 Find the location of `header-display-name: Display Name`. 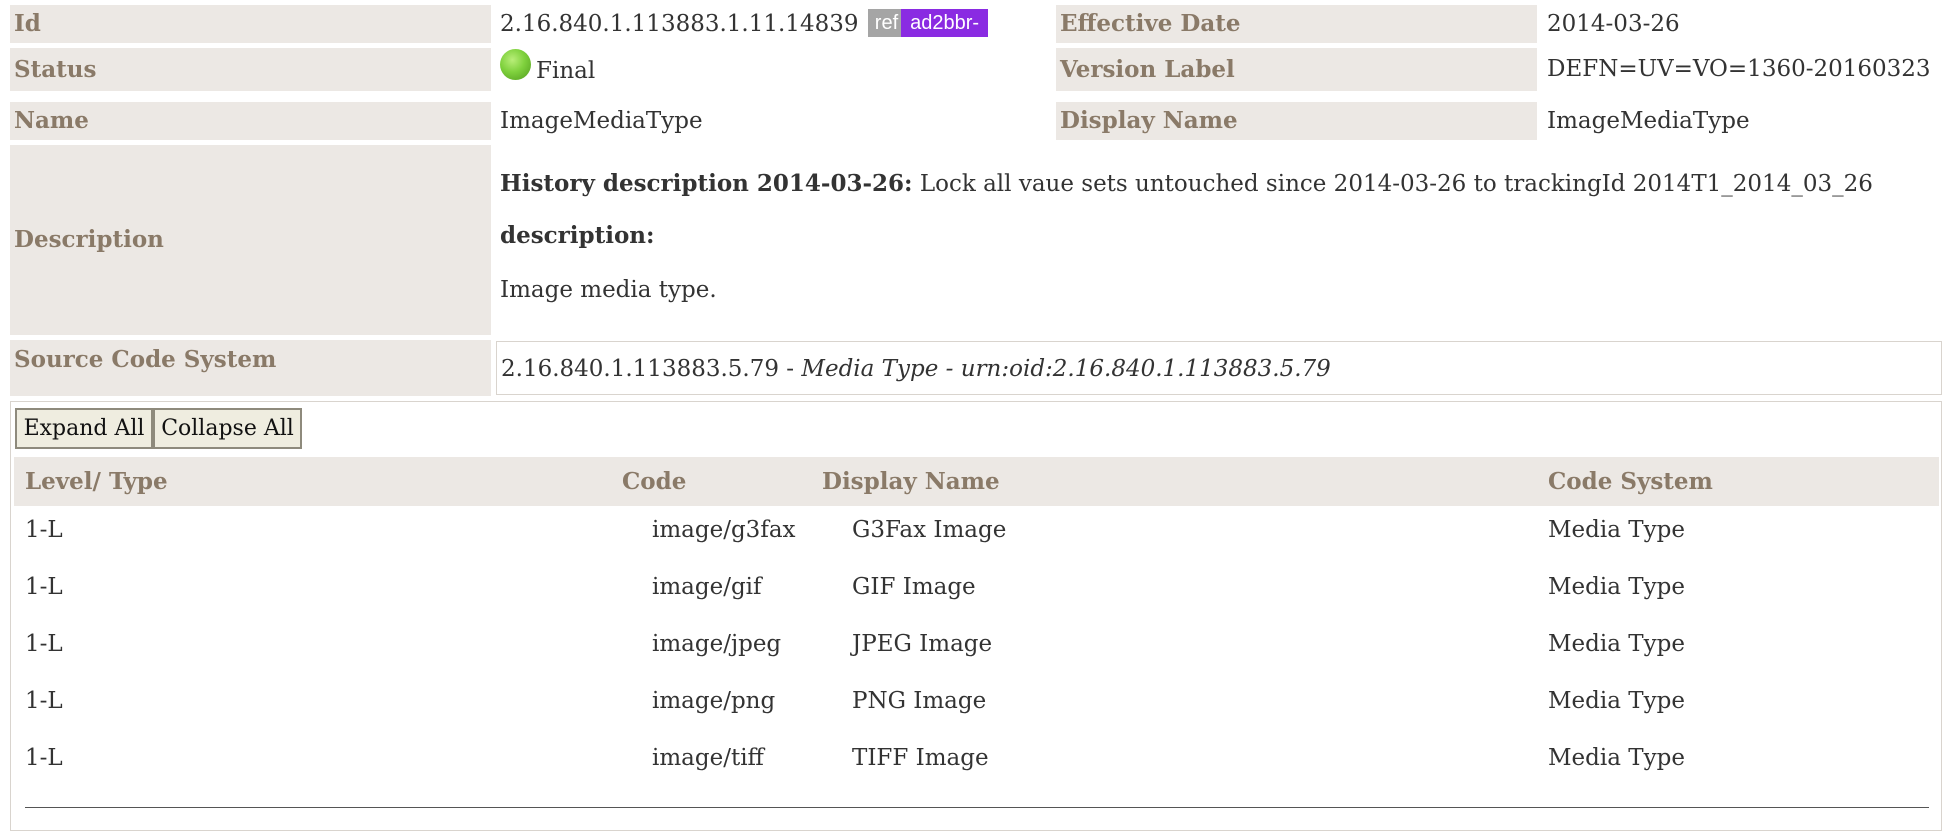

header-display-name: Display Name is located at coordinates (911, 481).